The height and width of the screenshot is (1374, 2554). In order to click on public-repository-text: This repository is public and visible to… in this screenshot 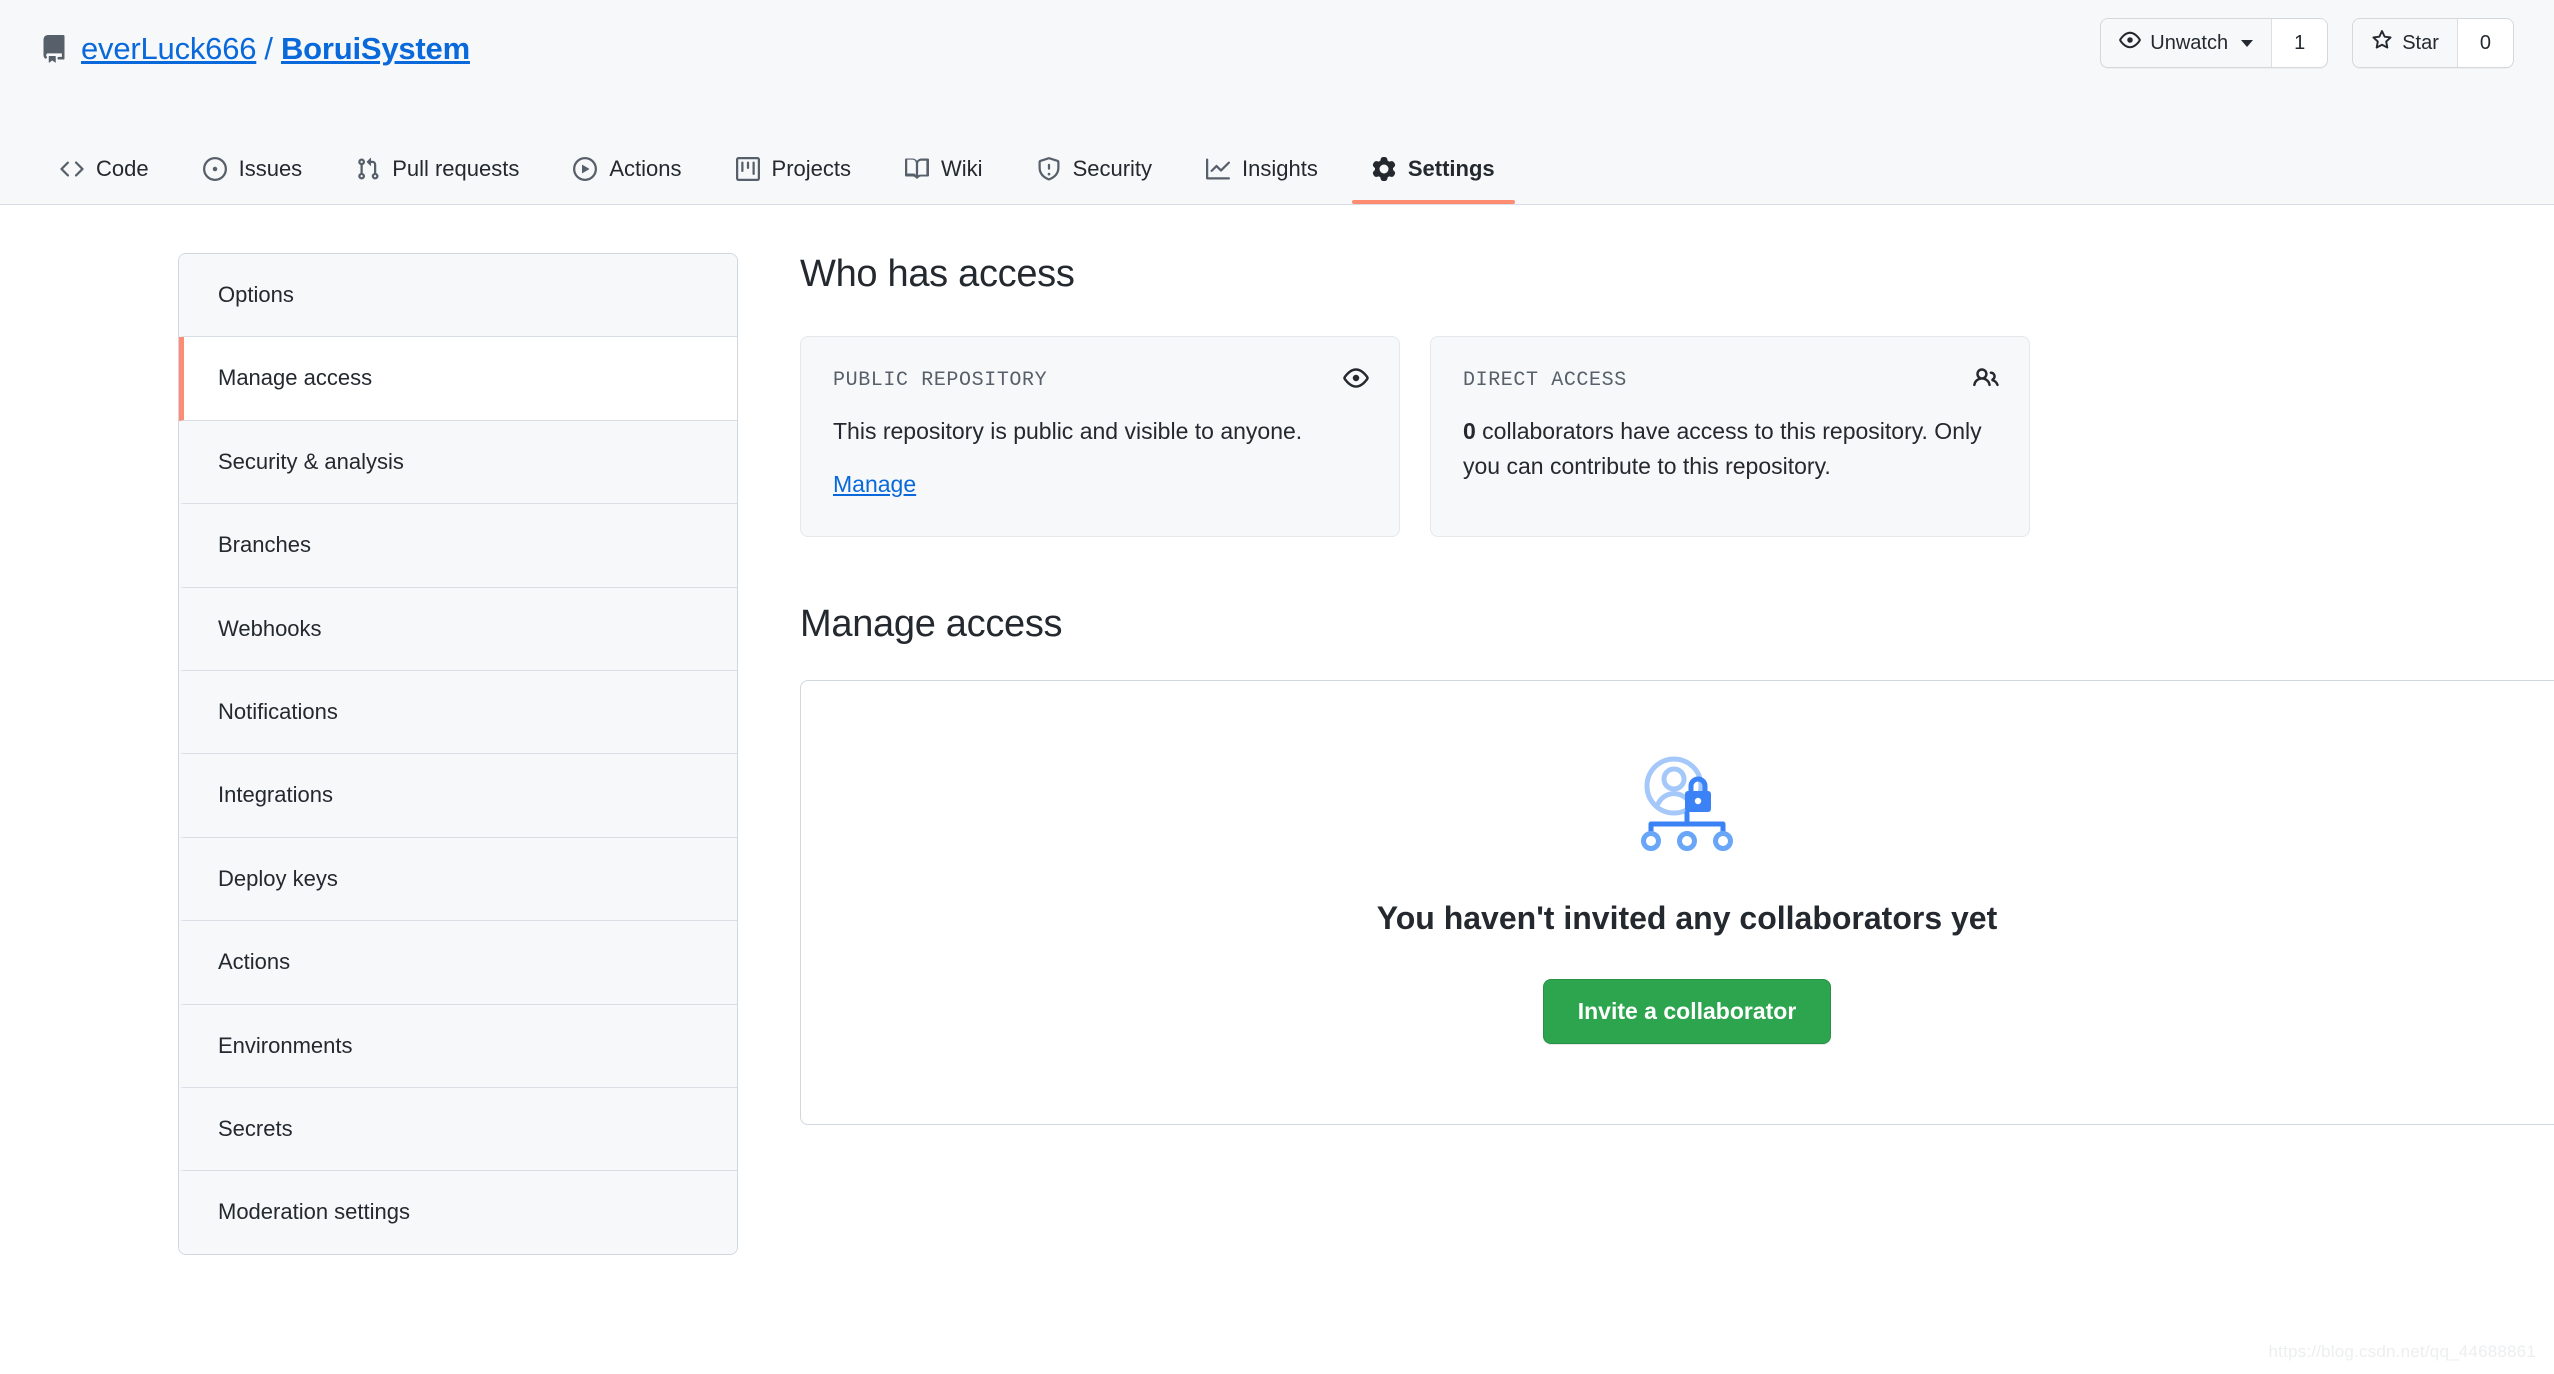, I will do `click(1068, 431)`.